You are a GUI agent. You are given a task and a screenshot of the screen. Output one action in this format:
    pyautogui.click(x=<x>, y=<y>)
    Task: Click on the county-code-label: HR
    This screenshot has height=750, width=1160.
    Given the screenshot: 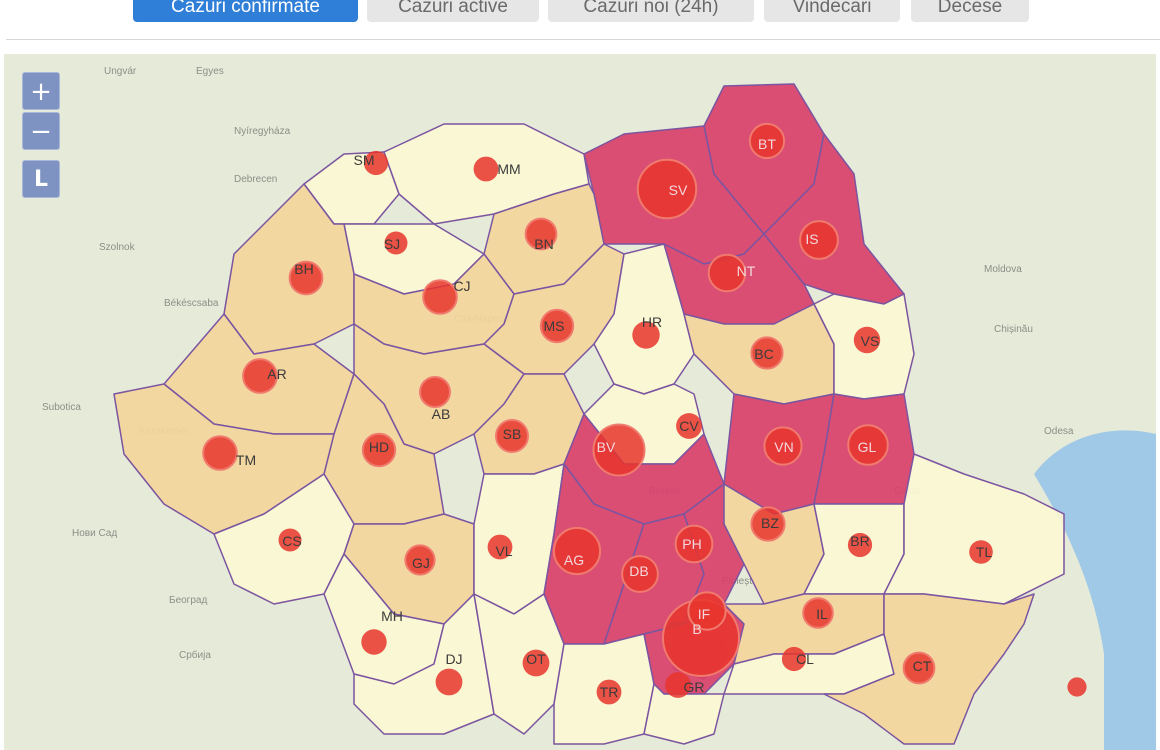 What is the action you would take?
    pyautogui.click(x=652, y=322)
    